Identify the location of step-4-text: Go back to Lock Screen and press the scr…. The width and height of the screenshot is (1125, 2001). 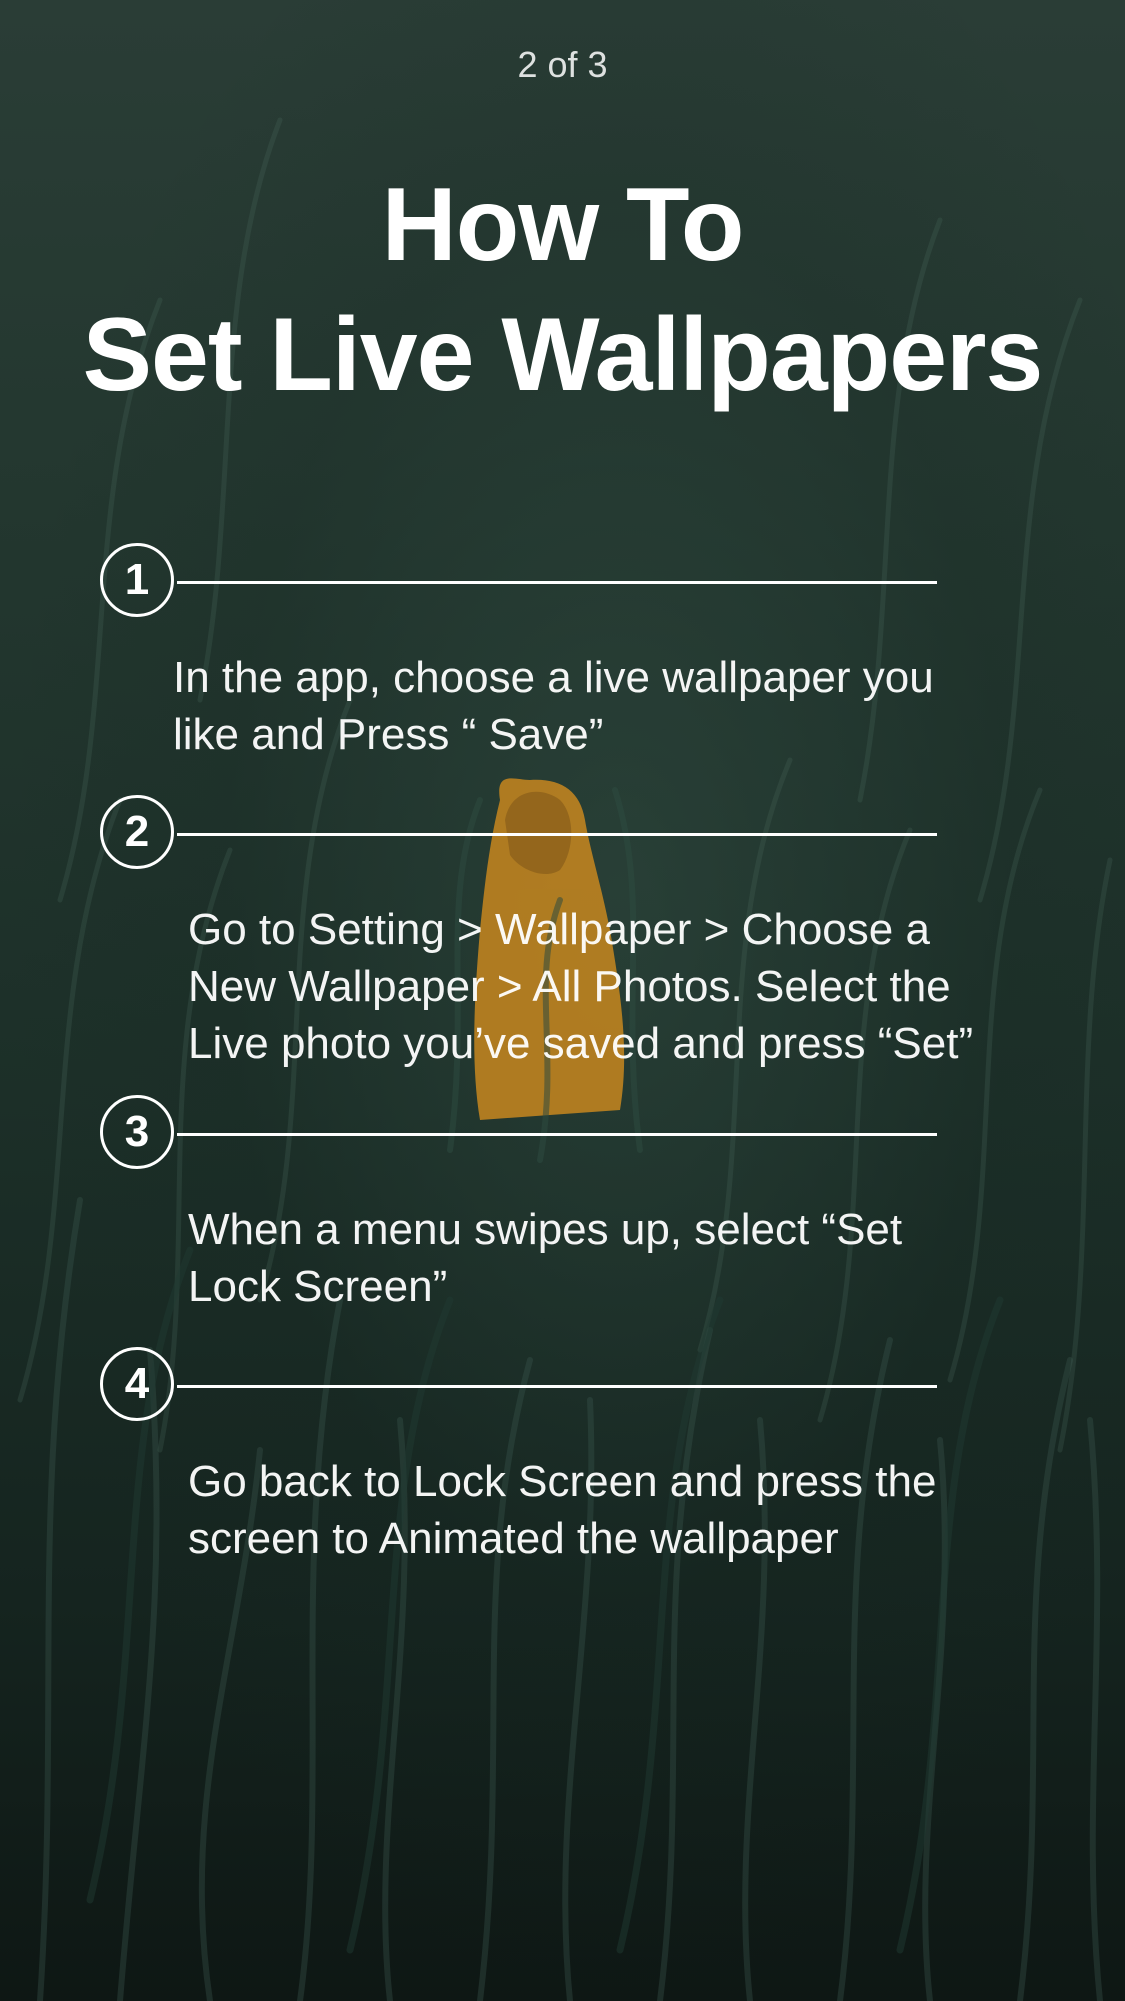
(562, 1510).